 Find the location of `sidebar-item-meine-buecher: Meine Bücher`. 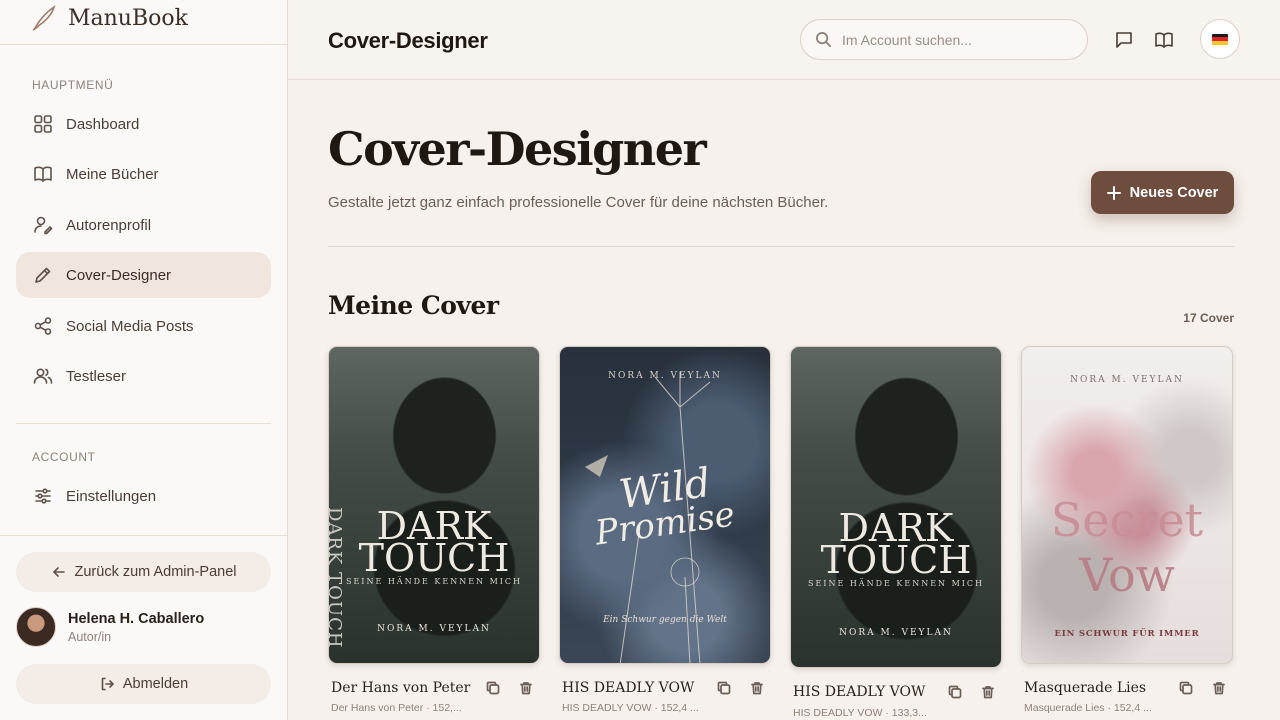

sidebar-item-meine-buecher: Meine Bücher is located at coordinates (143, 174).